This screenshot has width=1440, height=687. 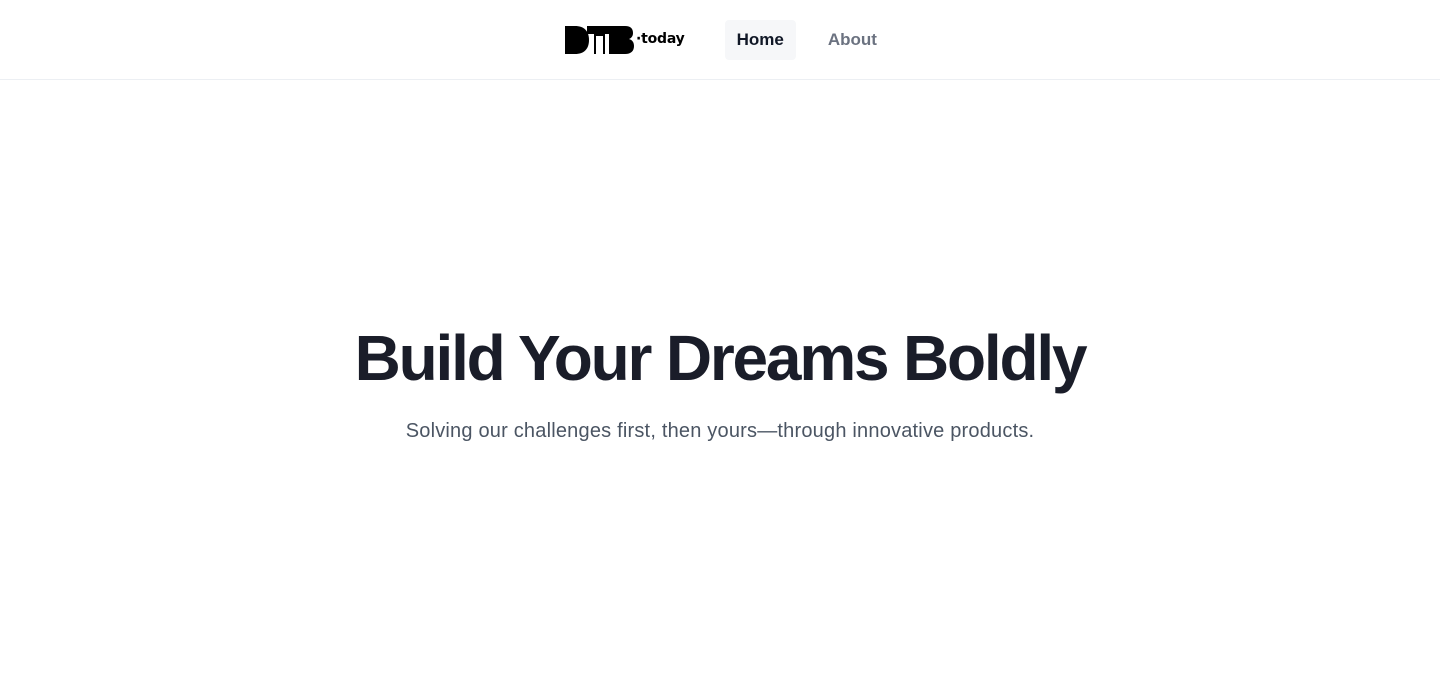 What do you see at coordinates (660, 39) in the screenshot?
I see `logo-wordmark: ·today` at bounding box center [660, 39].